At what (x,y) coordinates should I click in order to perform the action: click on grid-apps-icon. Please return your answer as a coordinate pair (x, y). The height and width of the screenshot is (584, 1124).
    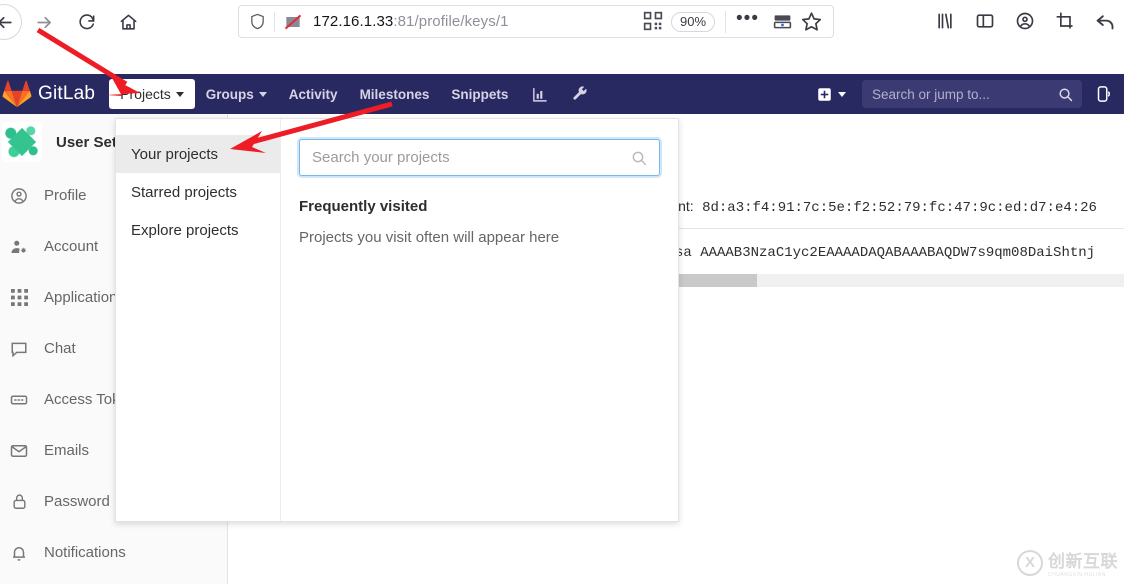
    Looking at the image, I should click on (19, 298).